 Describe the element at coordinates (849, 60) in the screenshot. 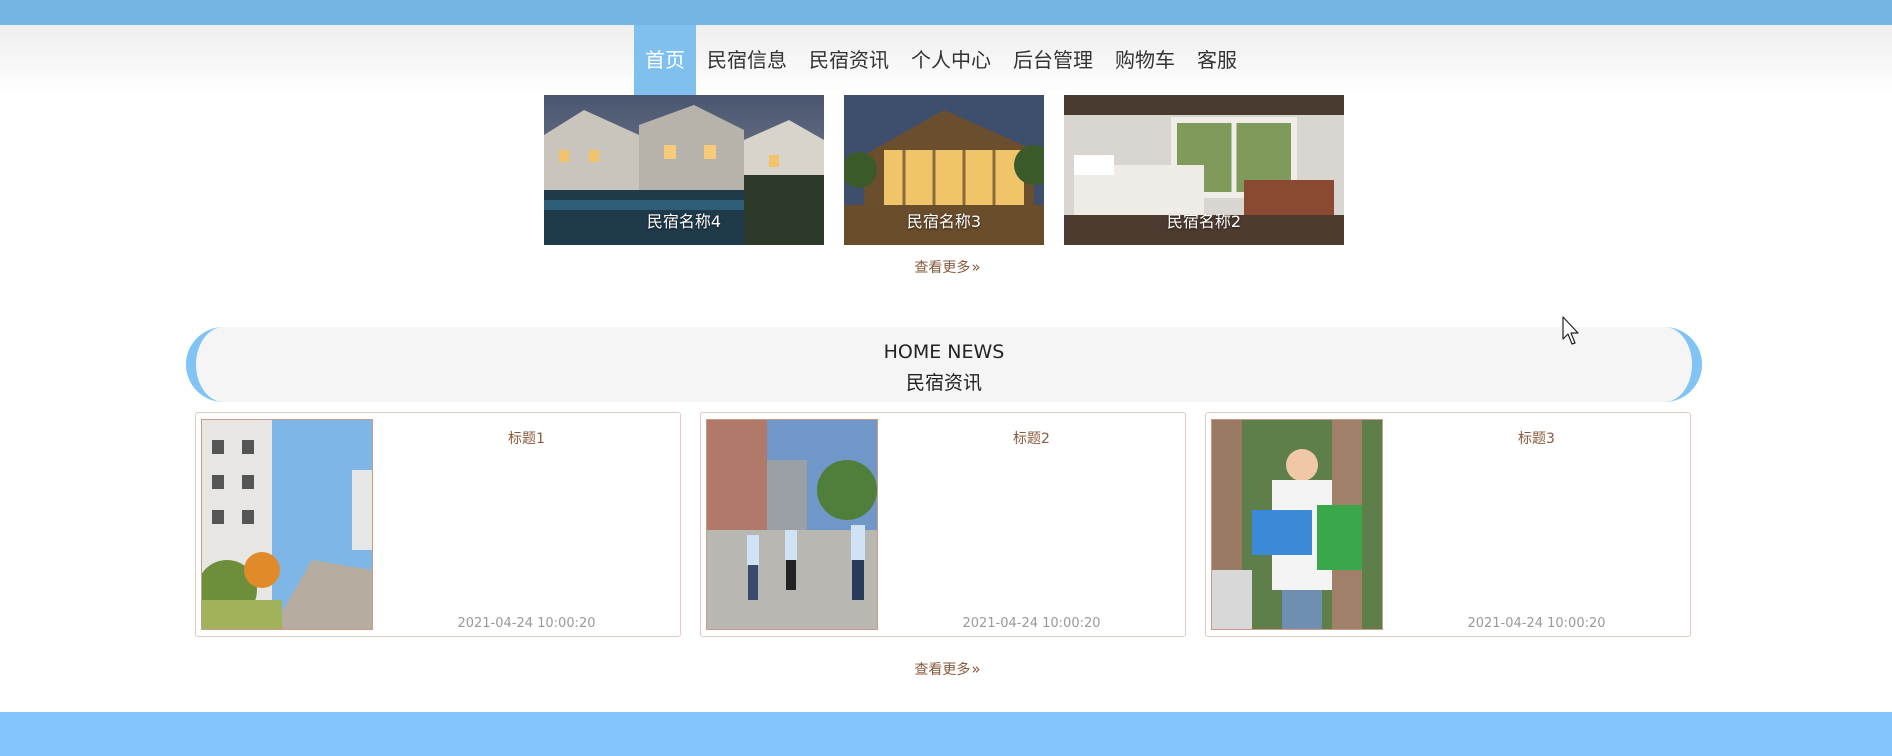

I see `nav-item-homestay-news: 民宿资讯` at that location.